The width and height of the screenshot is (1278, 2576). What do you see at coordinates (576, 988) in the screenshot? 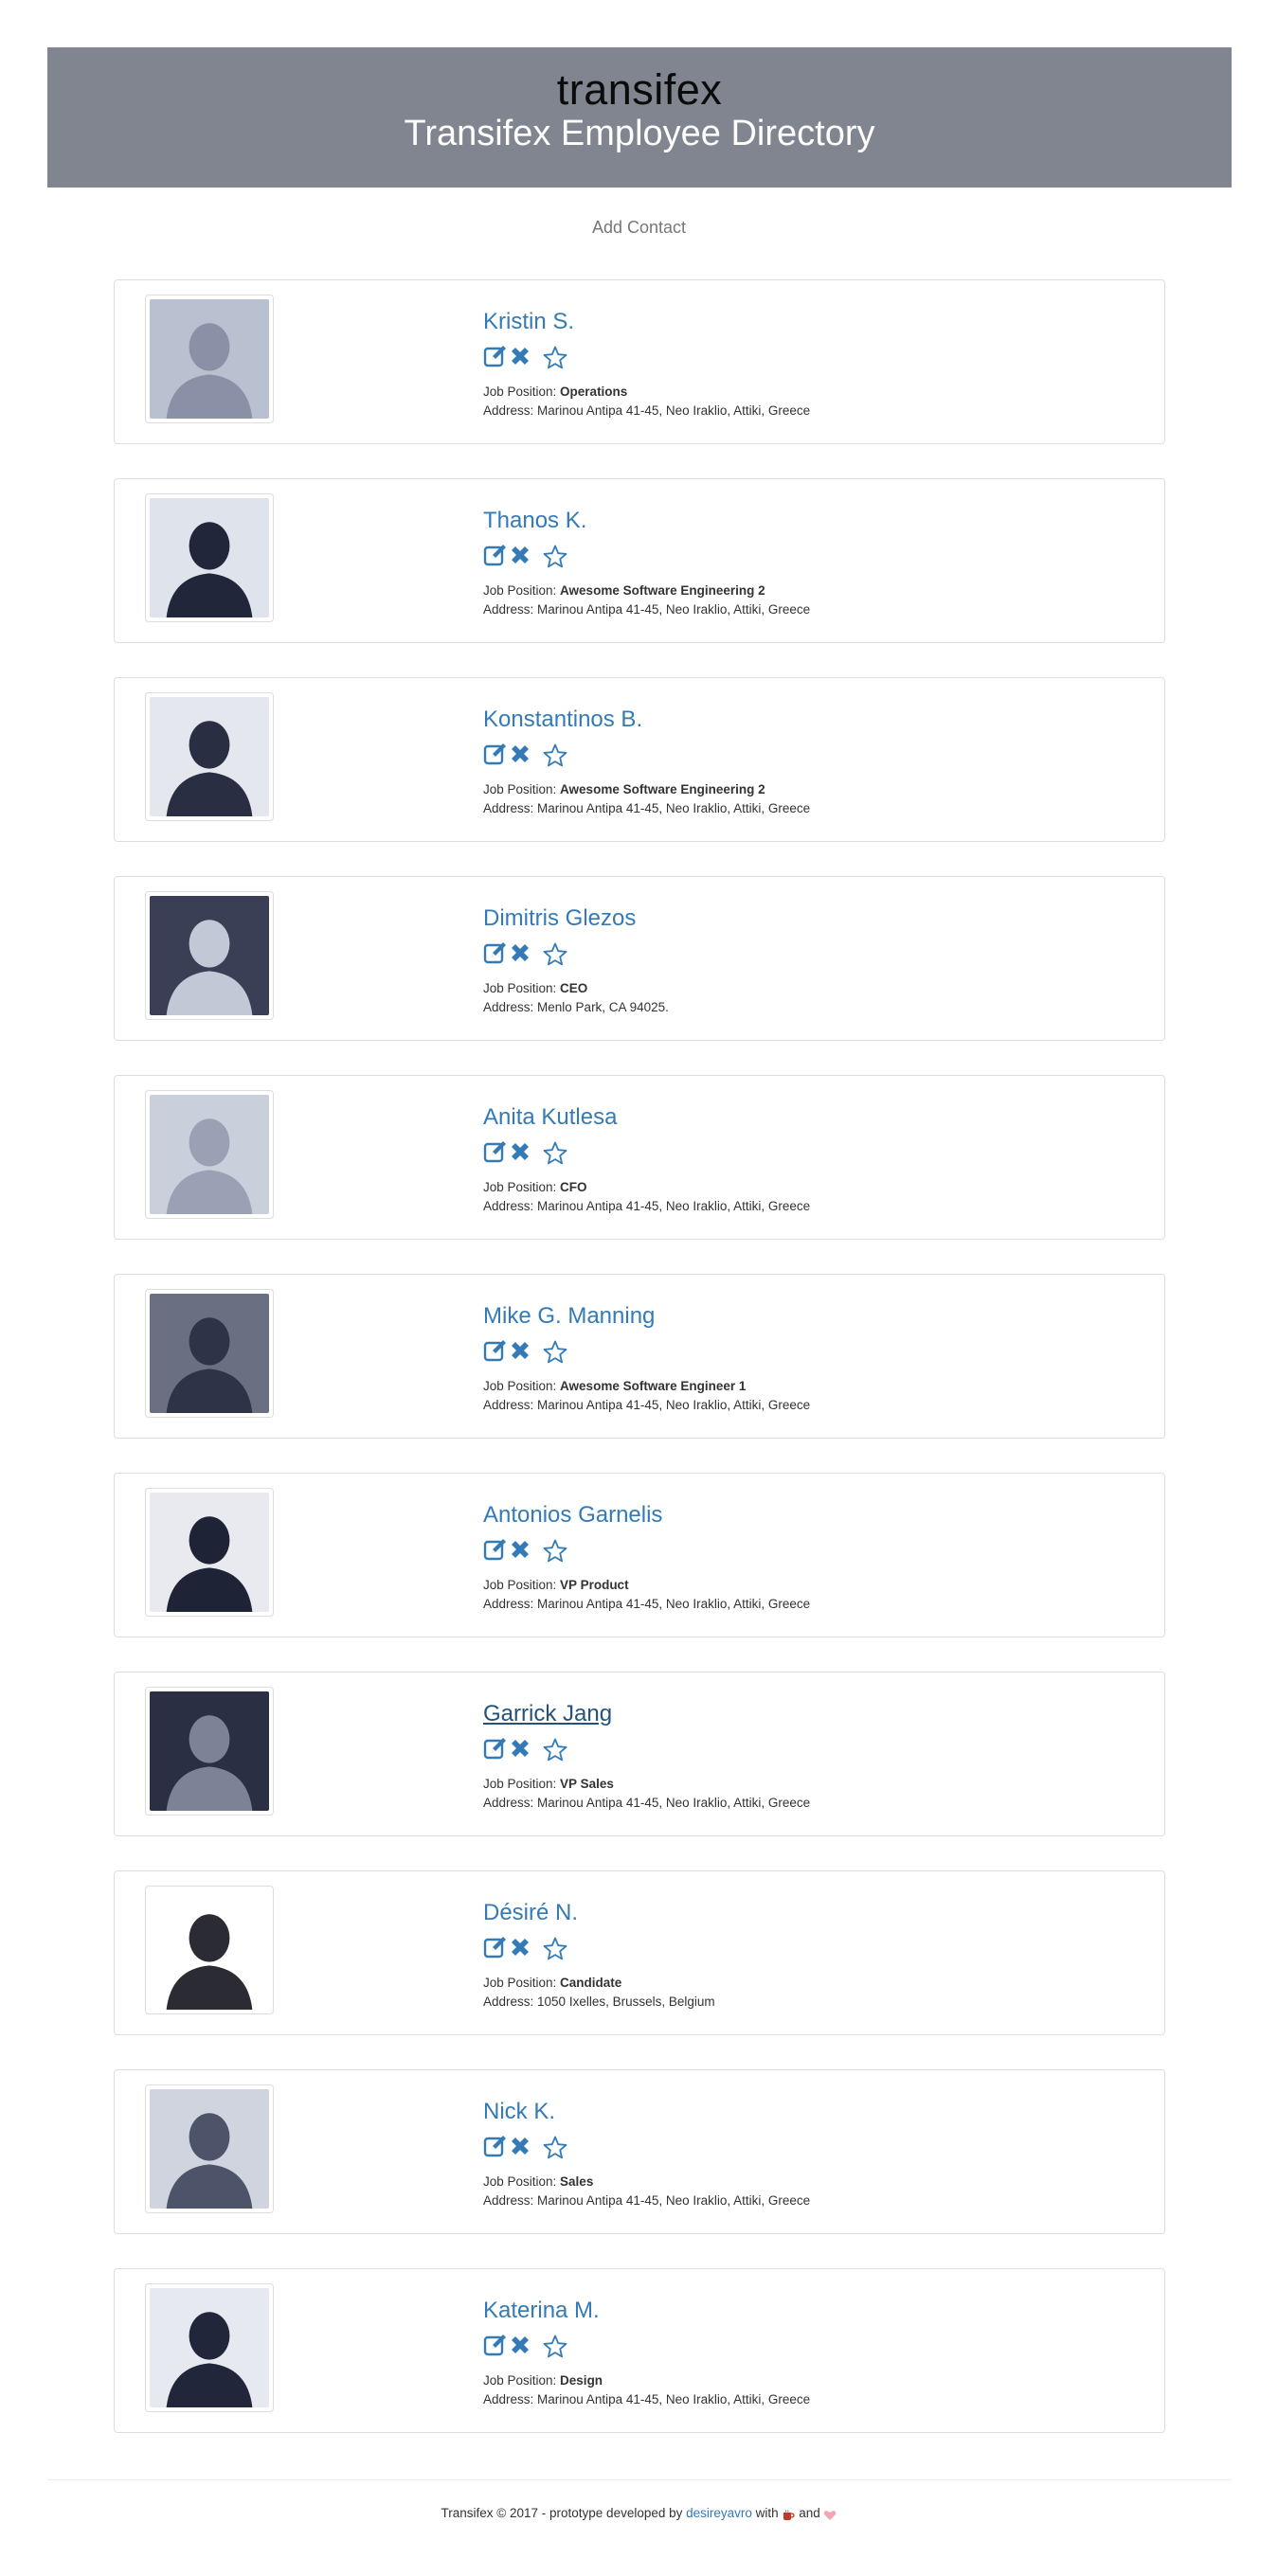
I see `job-position: Job Position: CEO` at bounding box center [576, 988].